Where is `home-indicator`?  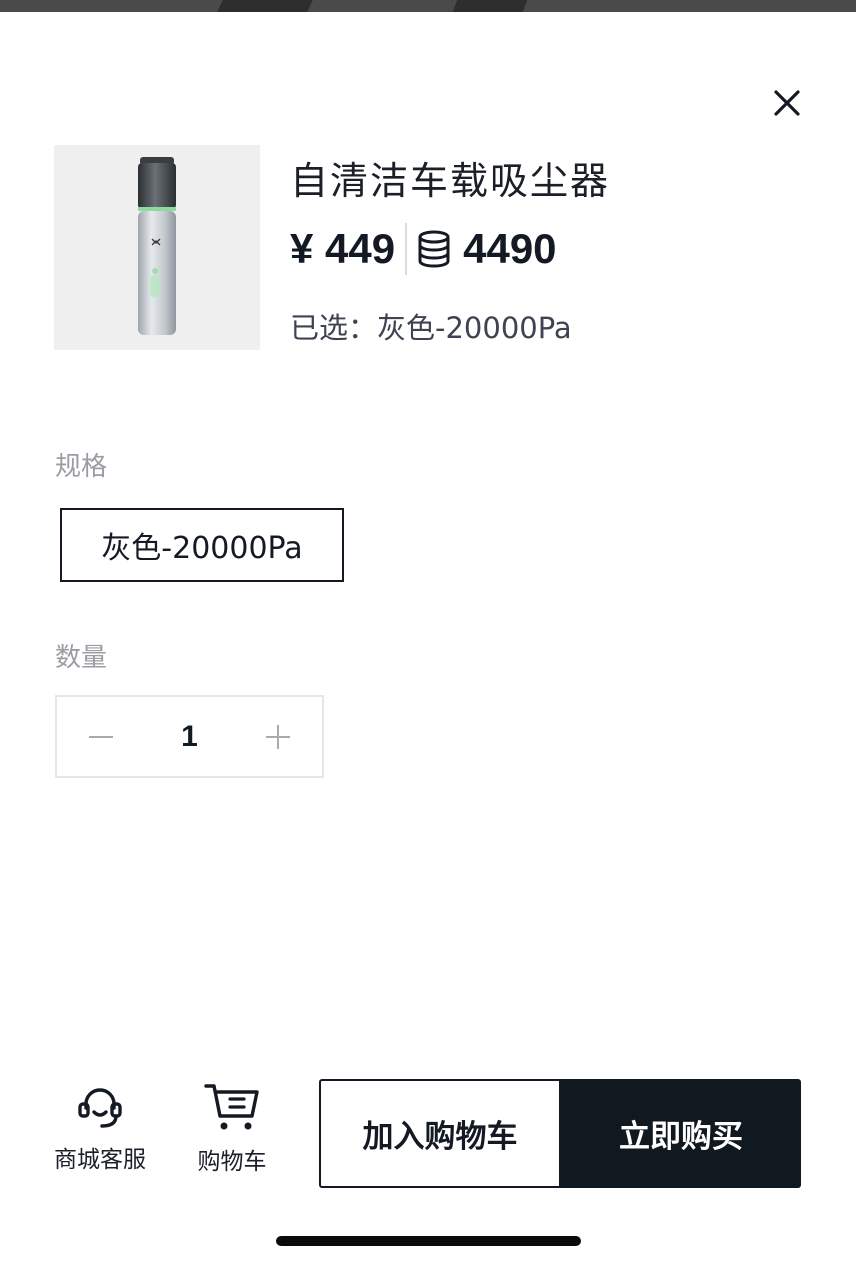
home-indicator is located at coordinates (428, 1241).